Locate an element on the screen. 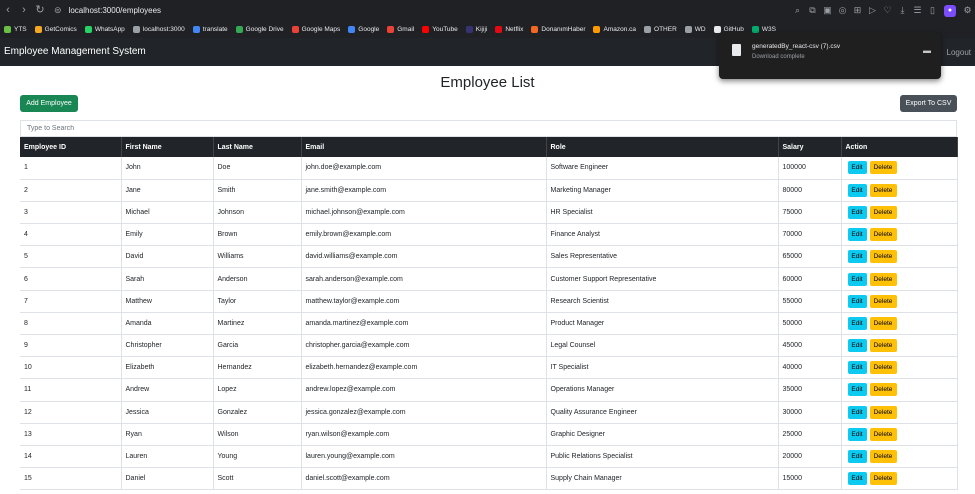 The height and width of the screenshot is (494, 975). reload-icon: ↻ is located at coordinates (40, 10).